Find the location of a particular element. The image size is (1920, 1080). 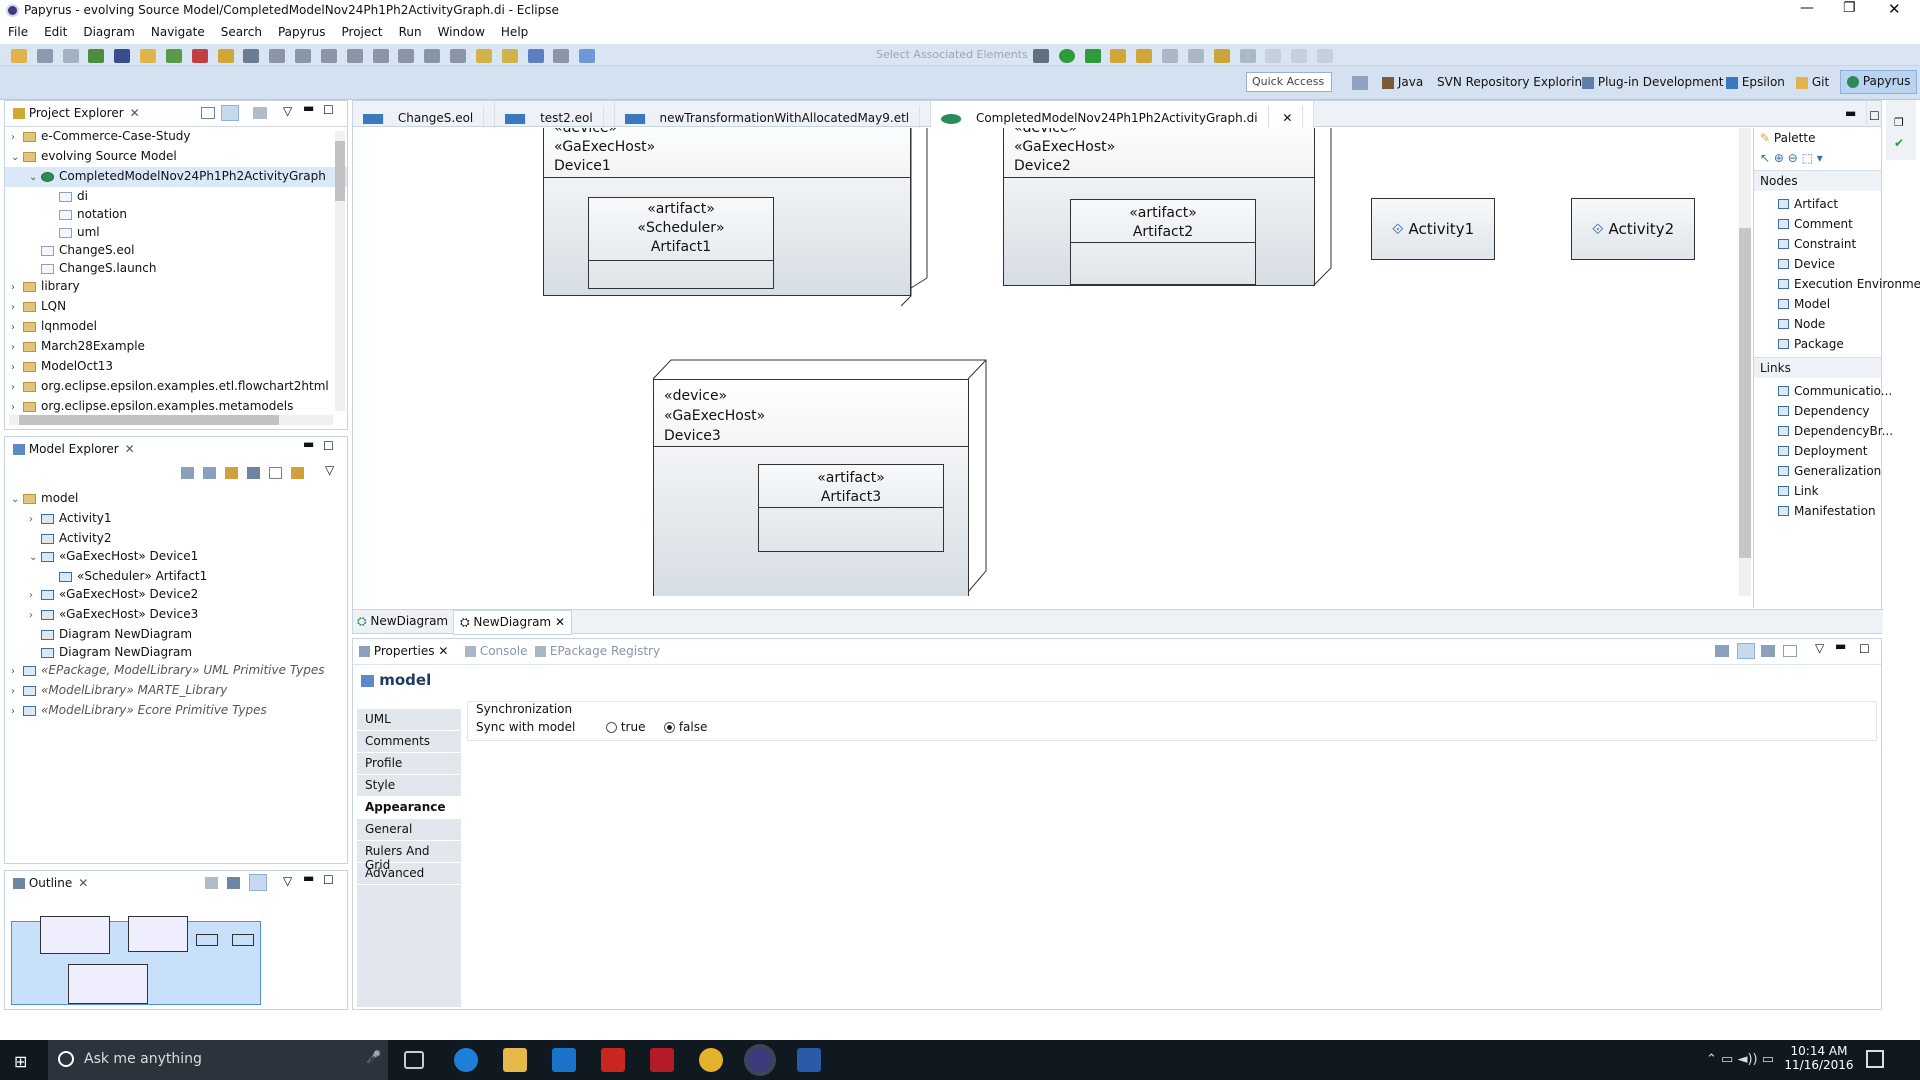

open-type-icon is located at coordinates (148, 55).